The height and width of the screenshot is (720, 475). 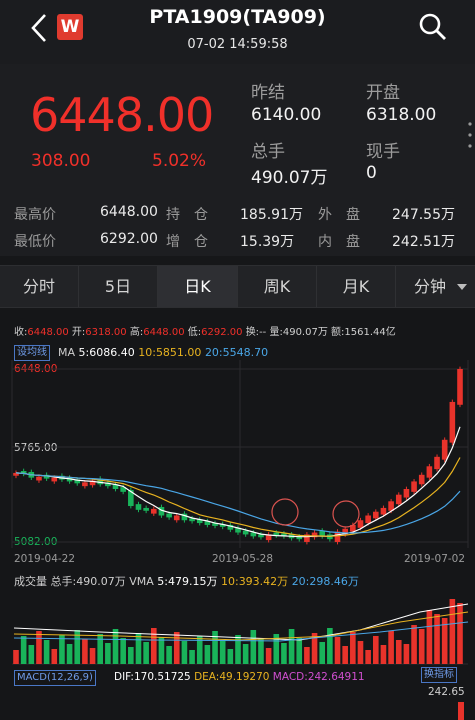 I want to click on macd-bar, so click(x=461, y=711).